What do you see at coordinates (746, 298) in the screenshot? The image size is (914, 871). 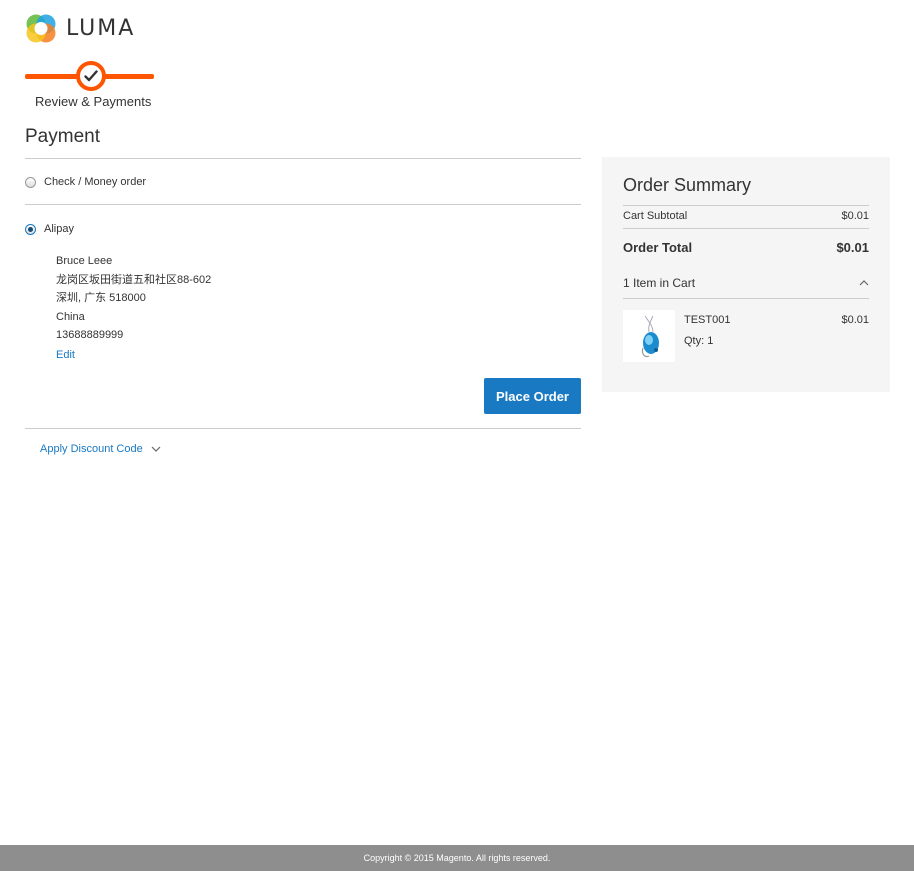 I see `items-divider` at bounding box center [746, 298].